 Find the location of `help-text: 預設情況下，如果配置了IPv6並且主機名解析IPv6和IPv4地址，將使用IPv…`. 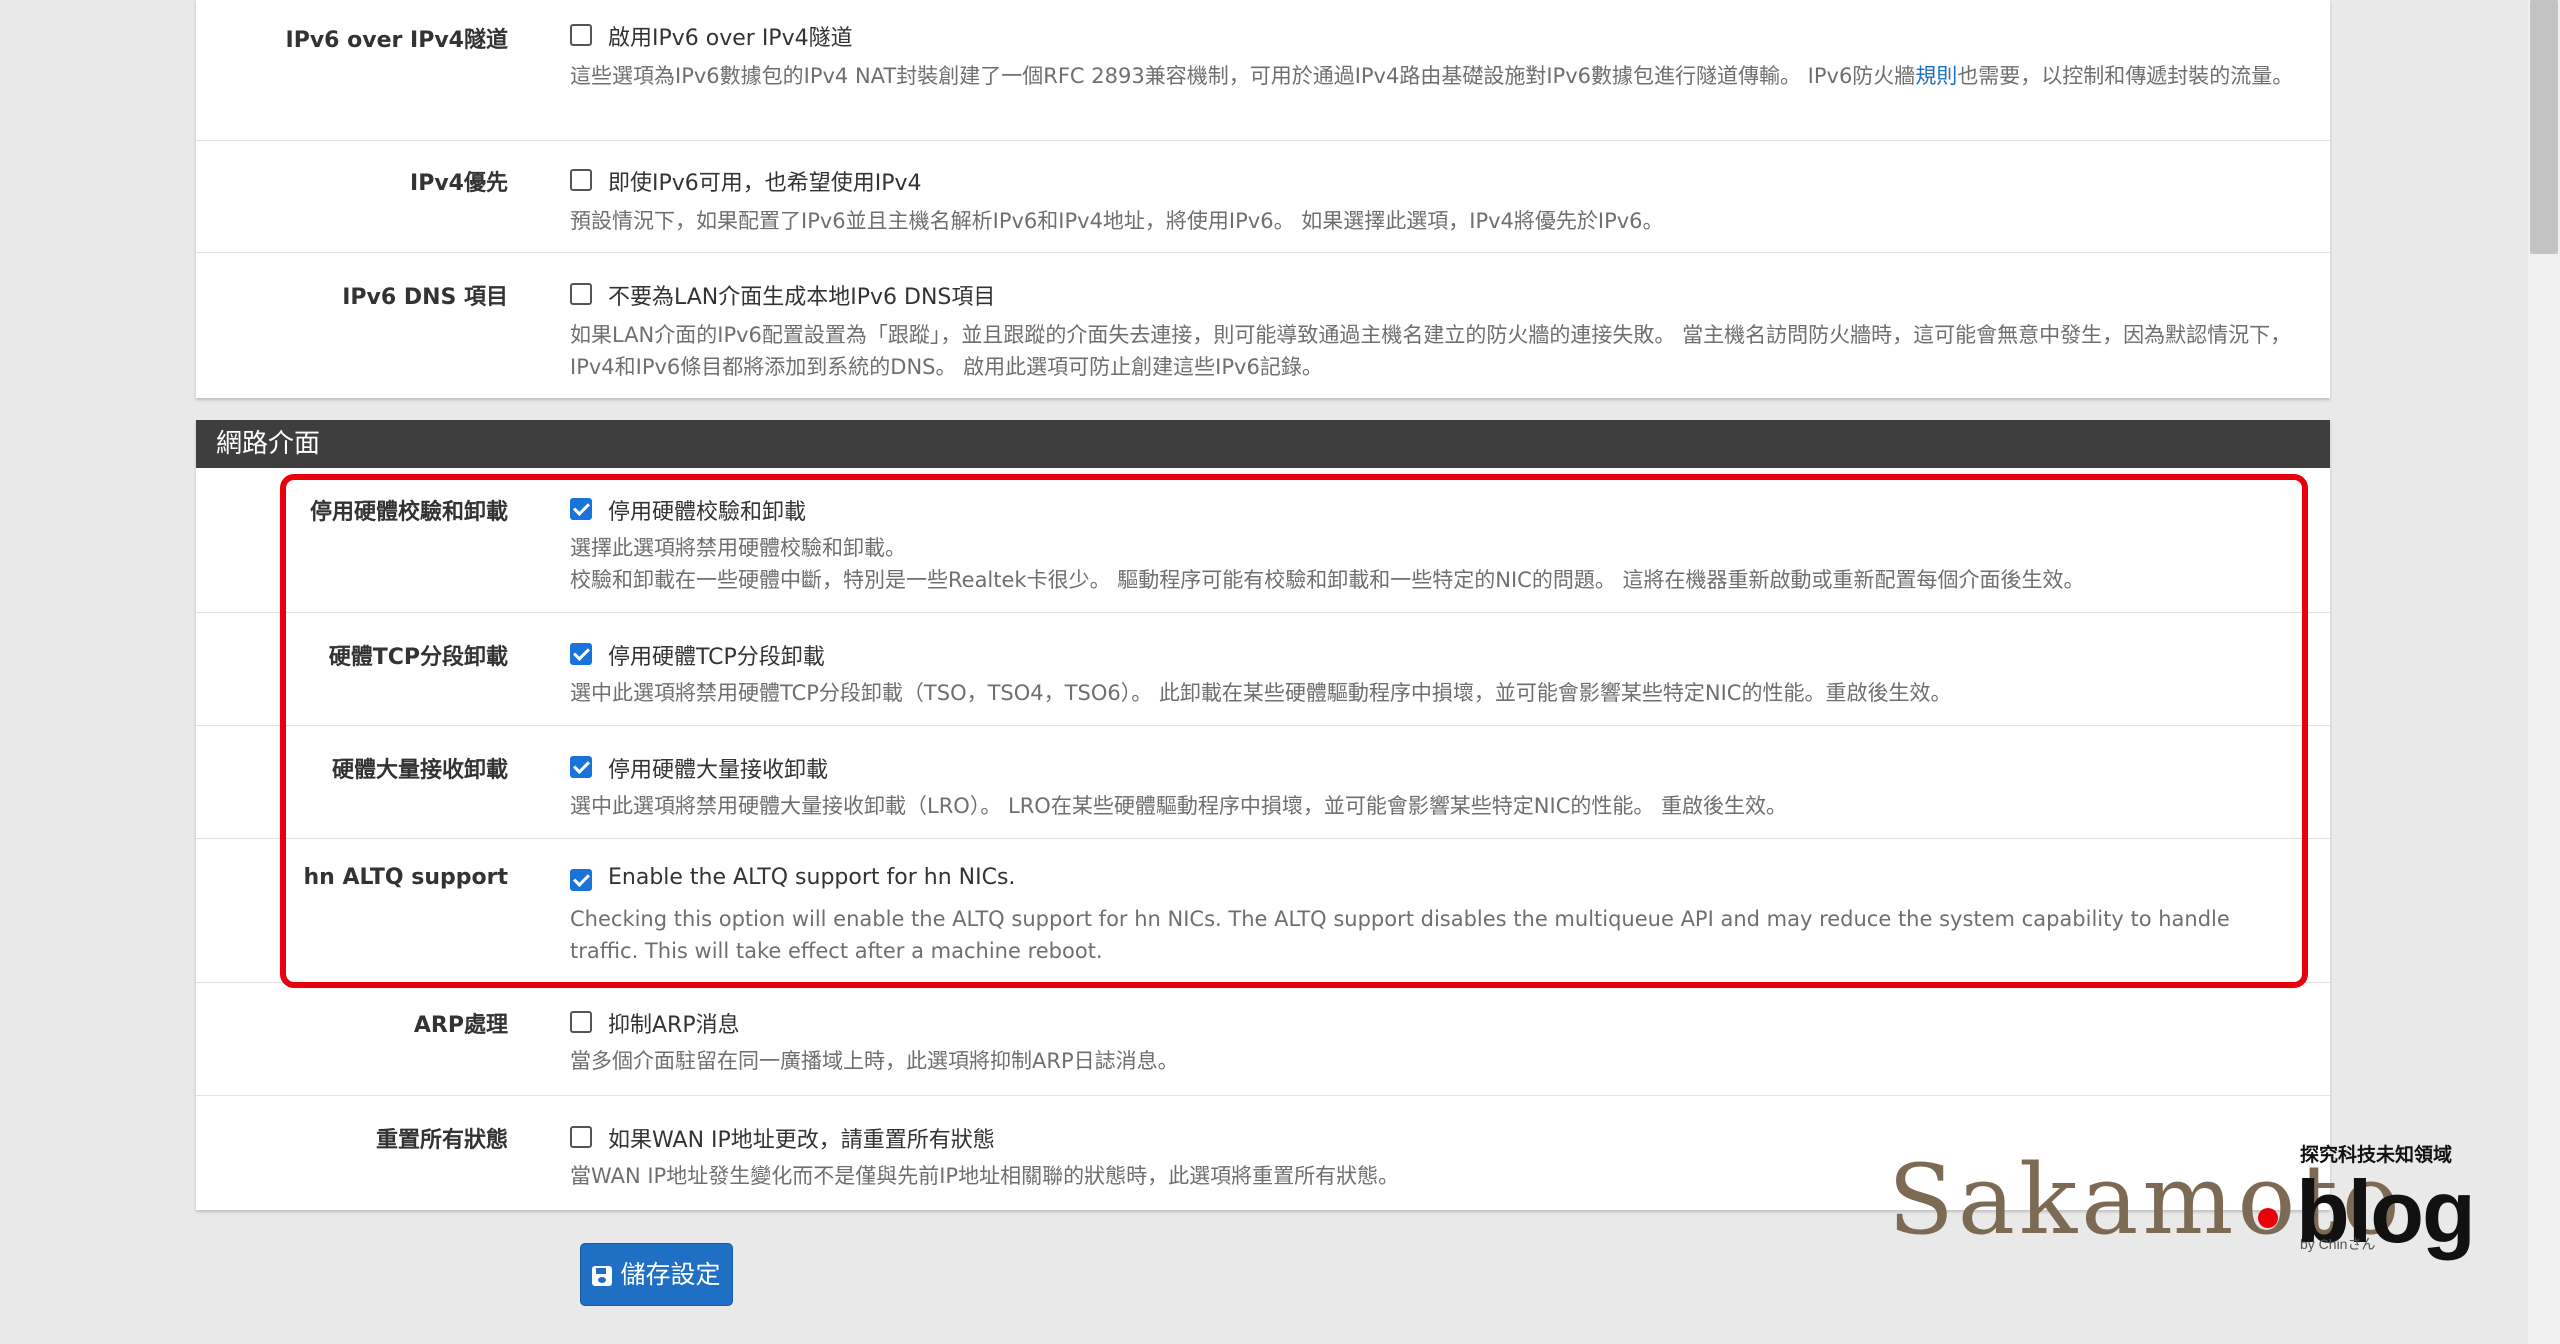

help-text: 預設情況下，如果配置了IPv6並且主機名解析IPv6和IPv4地址，將使用IPv… is located at coordinates (1117, 221).